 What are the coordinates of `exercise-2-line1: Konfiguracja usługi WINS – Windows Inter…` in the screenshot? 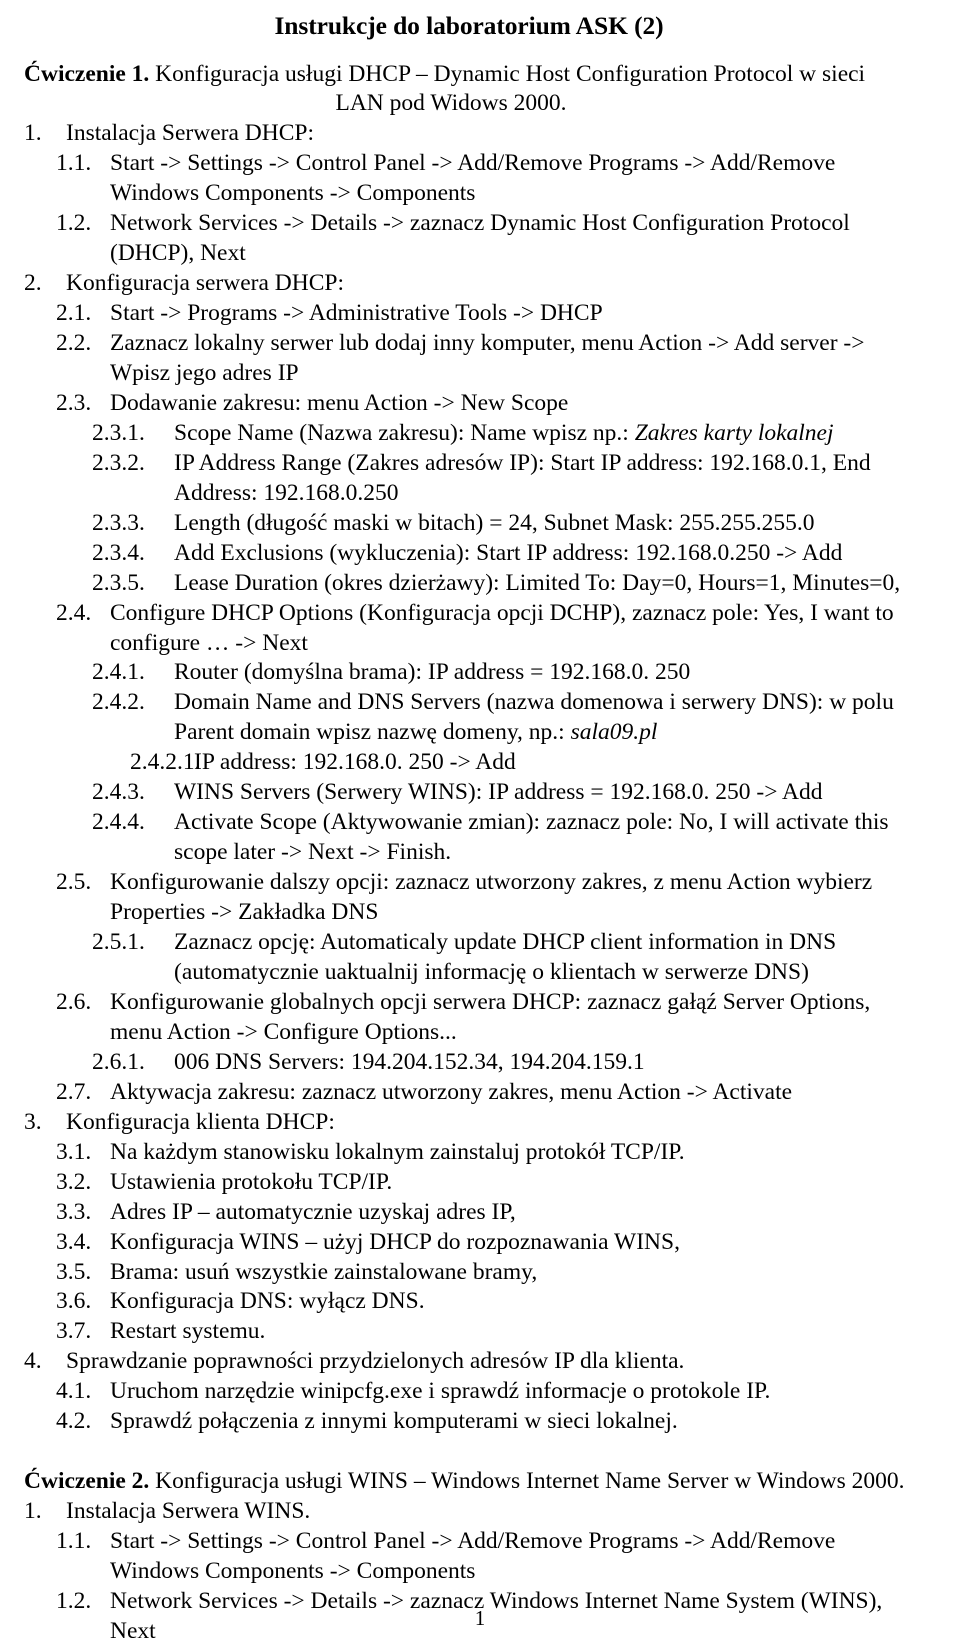 It's located at (530, 1481).